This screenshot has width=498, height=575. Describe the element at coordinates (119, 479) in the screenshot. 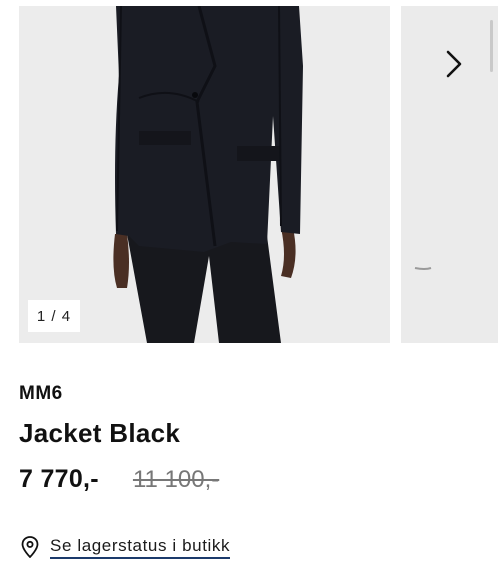

I see `price-block: 7 770,- 11 100,-` at that location.